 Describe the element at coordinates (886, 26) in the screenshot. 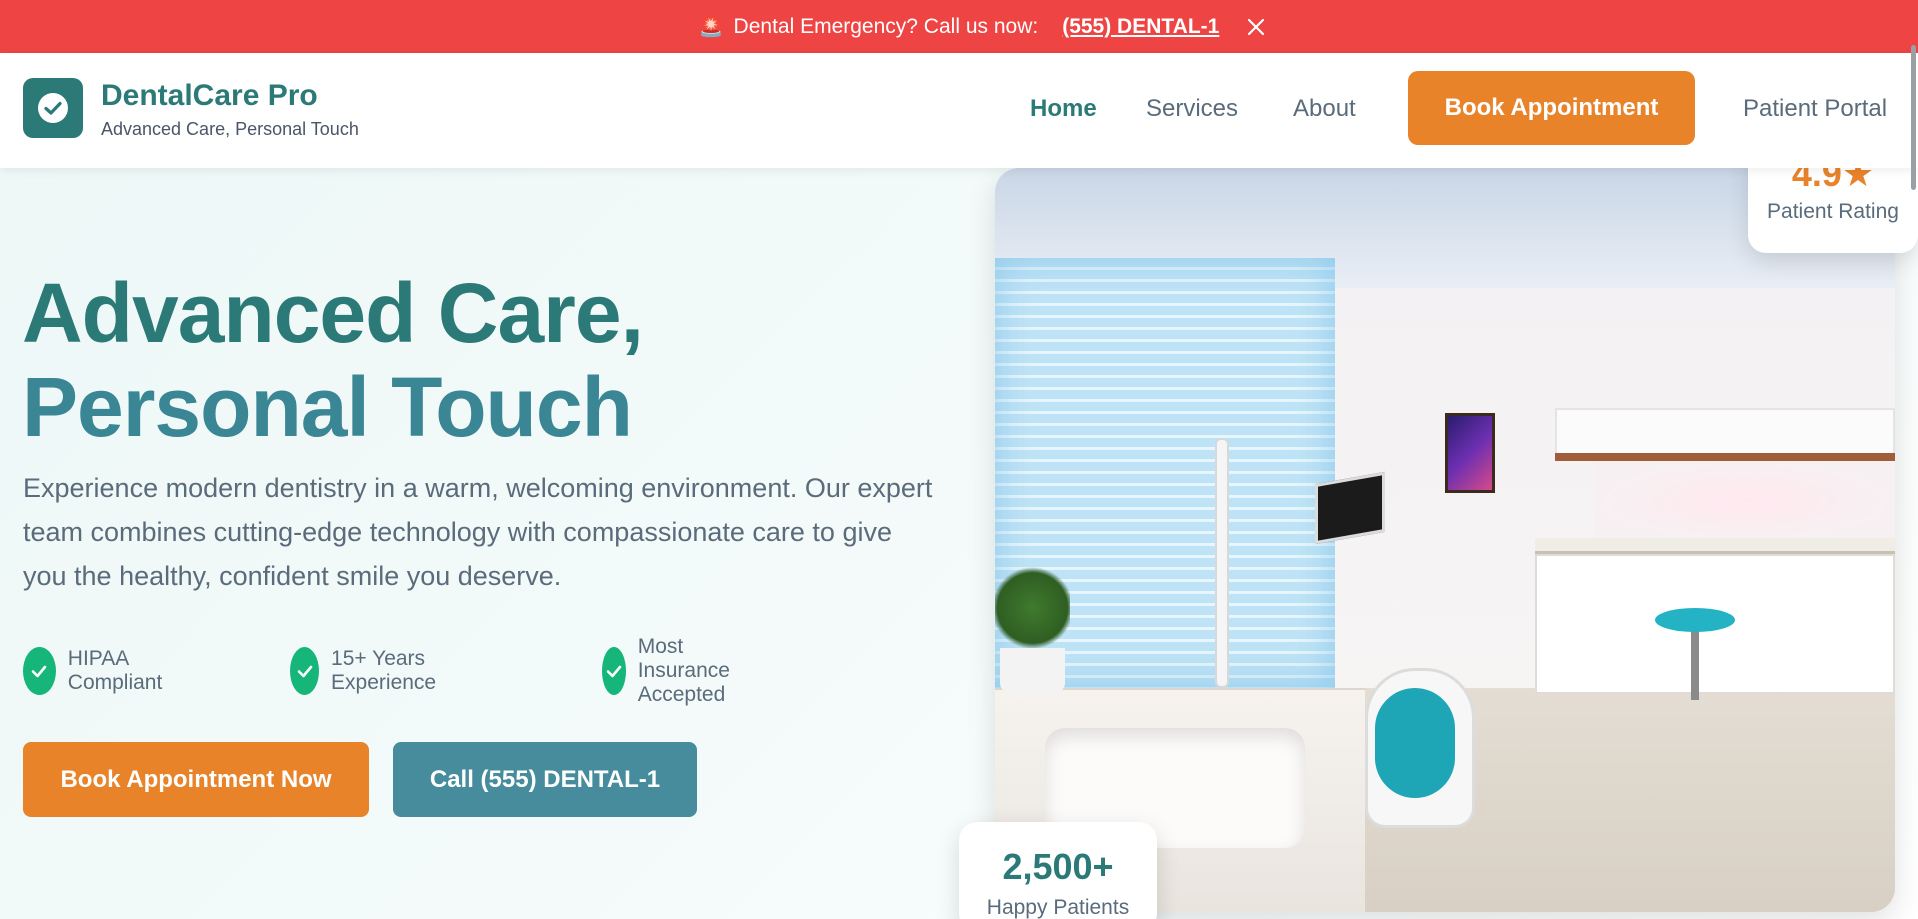

I see `emergency-text: Dental Emergency? Call us now:` at that location.